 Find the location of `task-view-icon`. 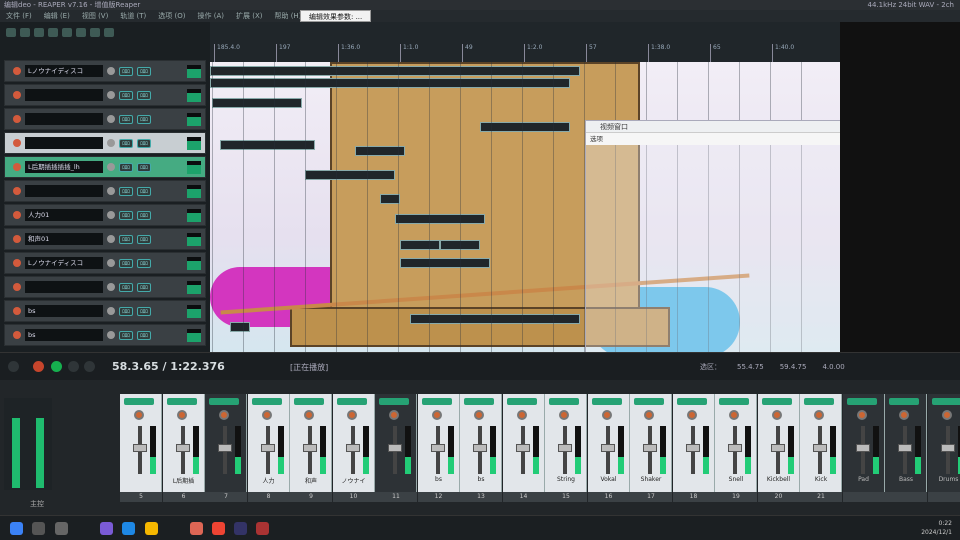

task-view-icon is located at coordinates (61, 528).